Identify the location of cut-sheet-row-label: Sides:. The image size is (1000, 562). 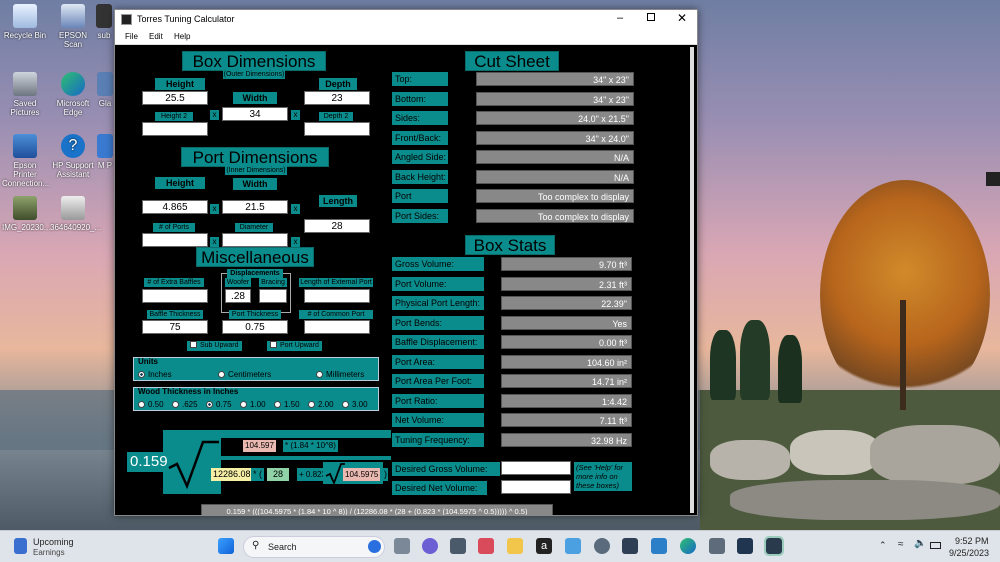
(420, 118).